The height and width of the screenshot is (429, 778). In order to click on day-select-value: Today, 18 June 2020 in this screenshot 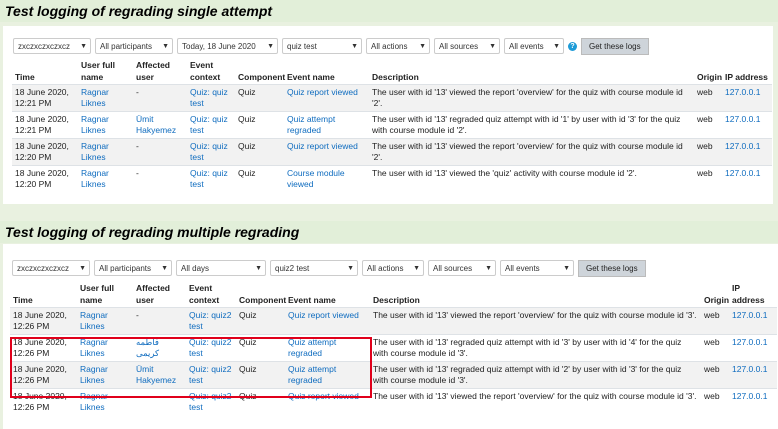, I will do `click(219, 46)`.